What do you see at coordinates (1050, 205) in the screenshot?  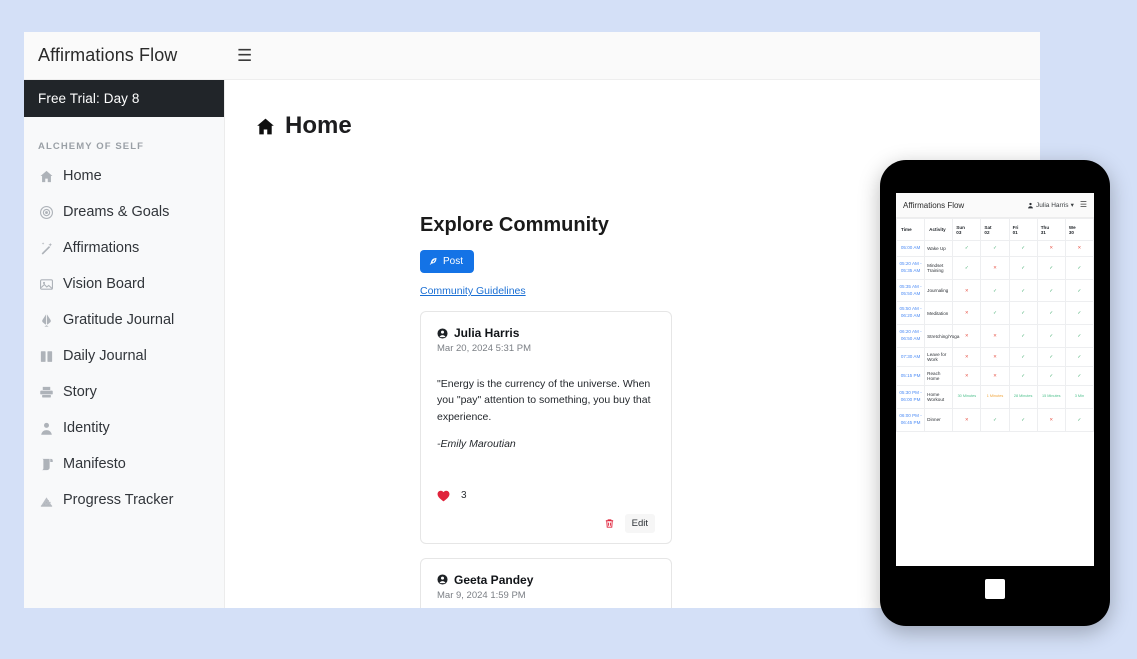 I see `user-menu: Julia Harris ▾` at bounding box center [1050, 205].